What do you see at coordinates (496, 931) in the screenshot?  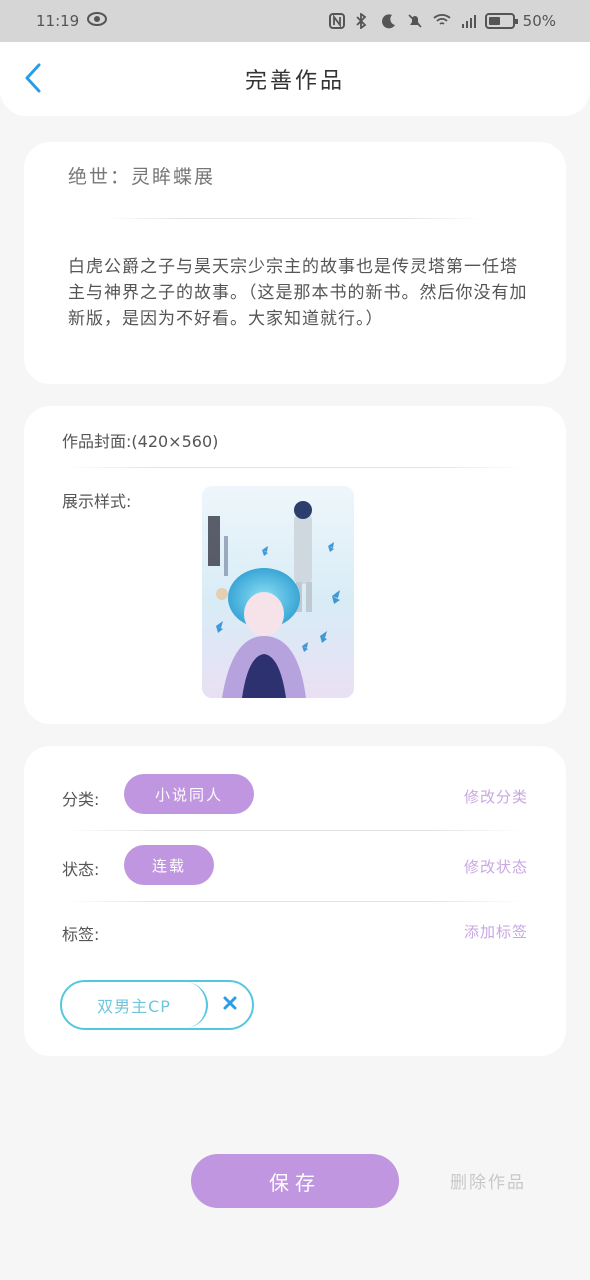 I see `add-tag-link: 添加标签` at bounding box center [496, 931].